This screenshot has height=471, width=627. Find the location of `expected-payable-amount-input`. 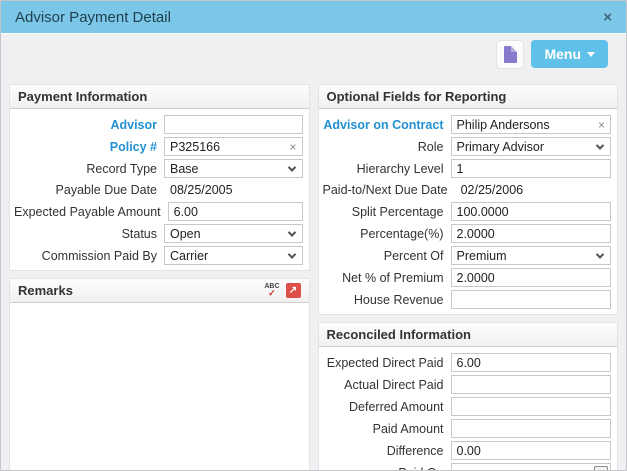

expected-payable-amount-input is located at coordinates (235, 211).